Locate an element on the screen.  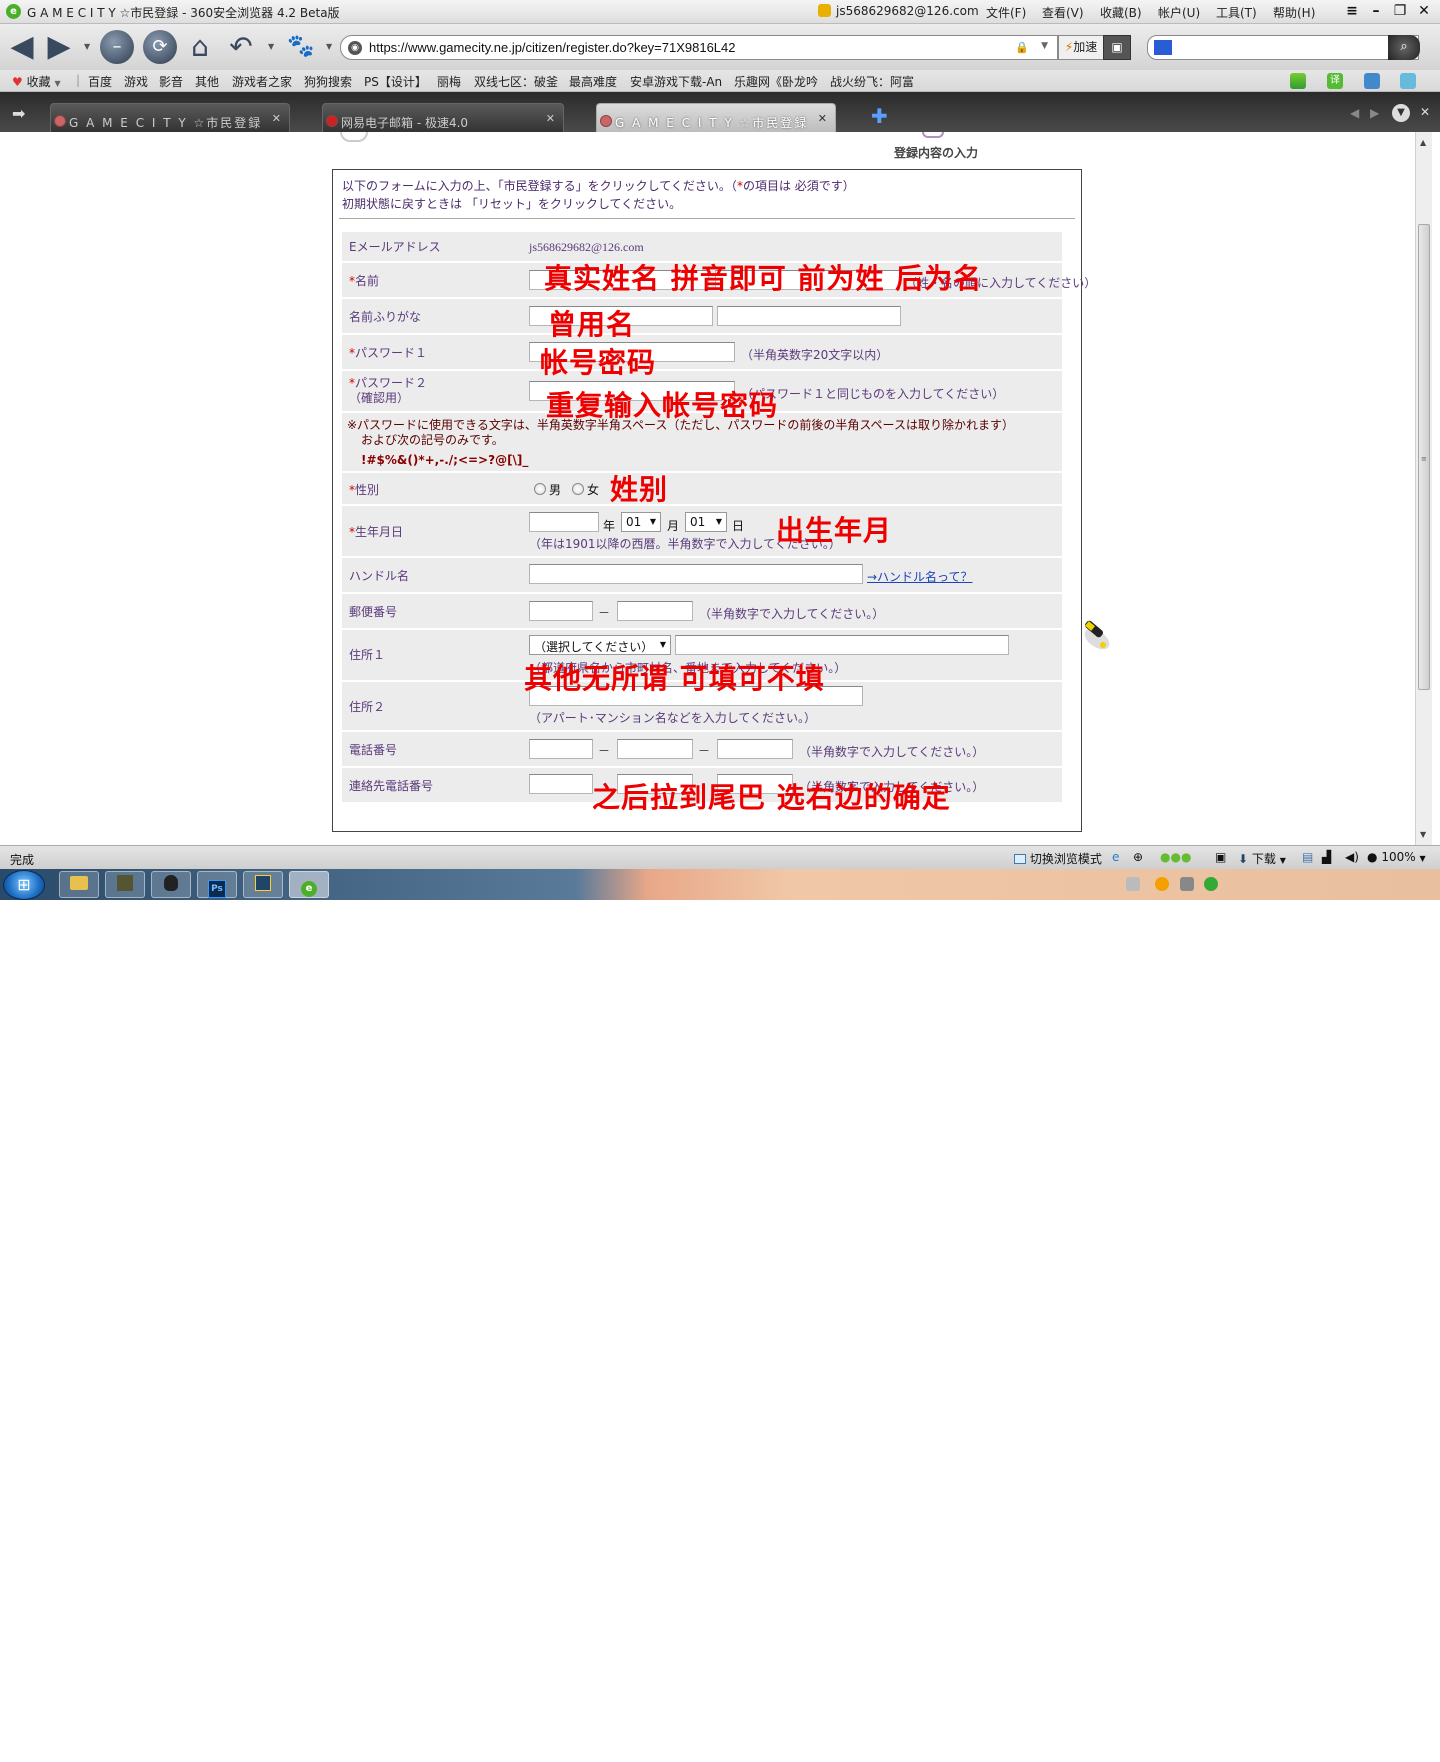
fav-item-zhanhuo: 战火纷飞：阿富 is located at coordinates (872, 81).